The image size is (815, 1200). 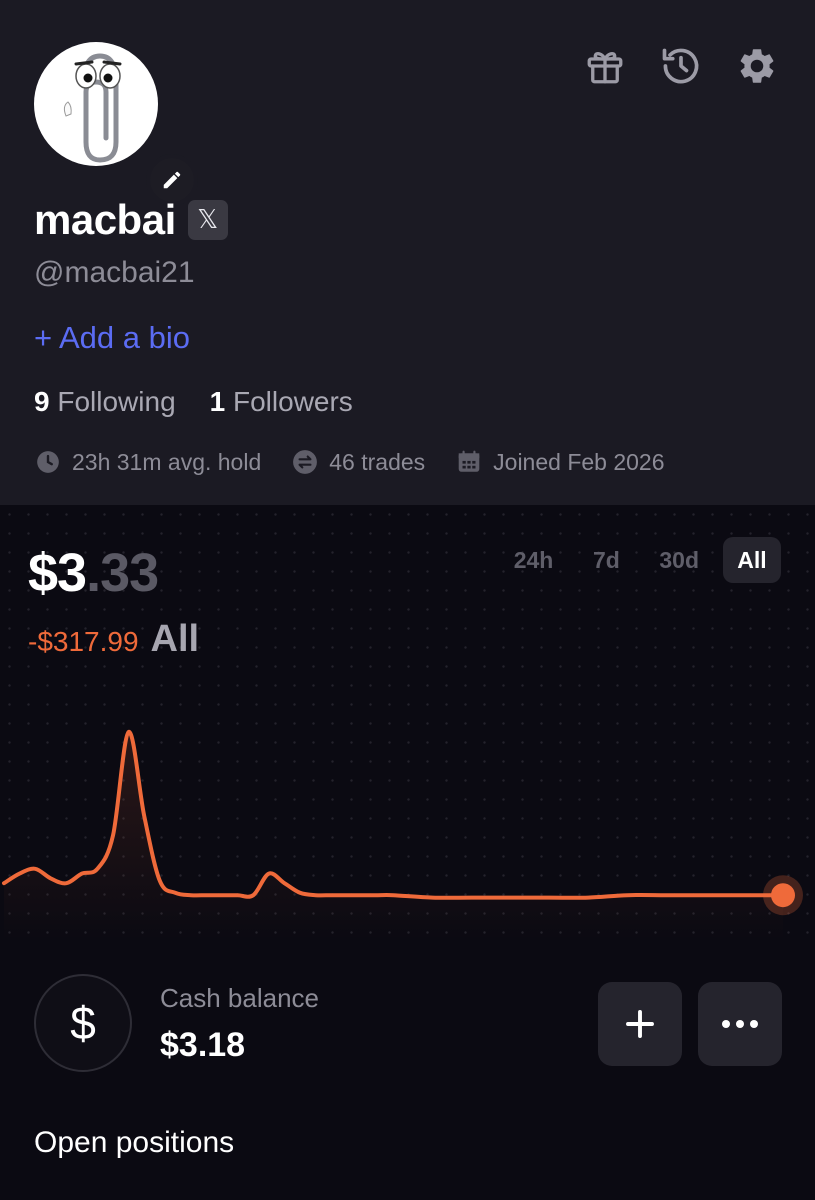 I want to click on settings-button, so click(x=757, y=66).